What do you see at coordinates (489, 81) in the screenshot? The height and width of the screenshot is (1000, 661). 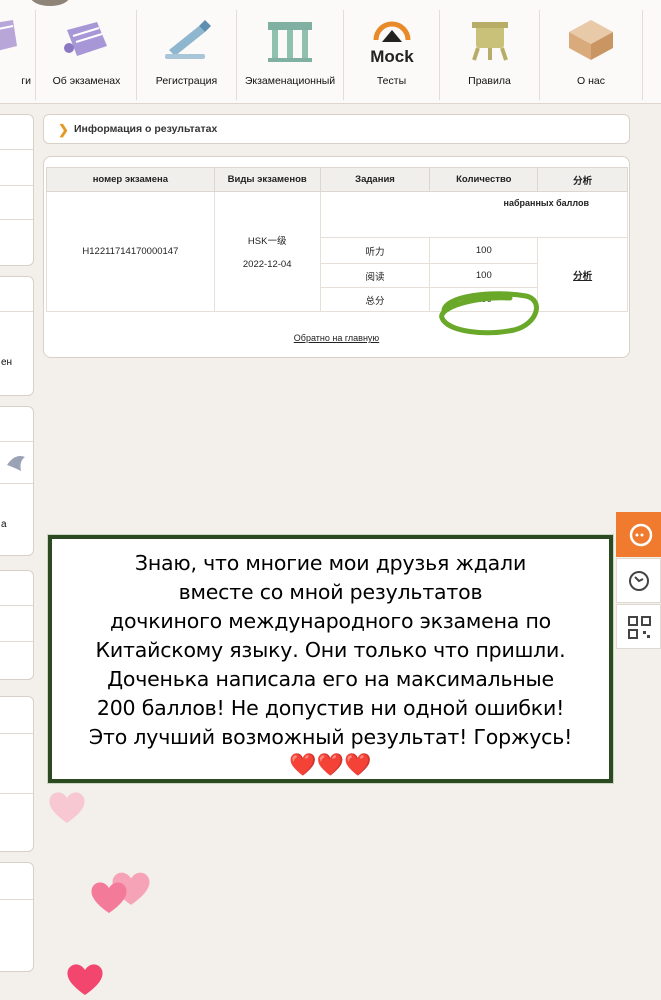 I see `nav-label: Правила` at bounding box center [489, 81].